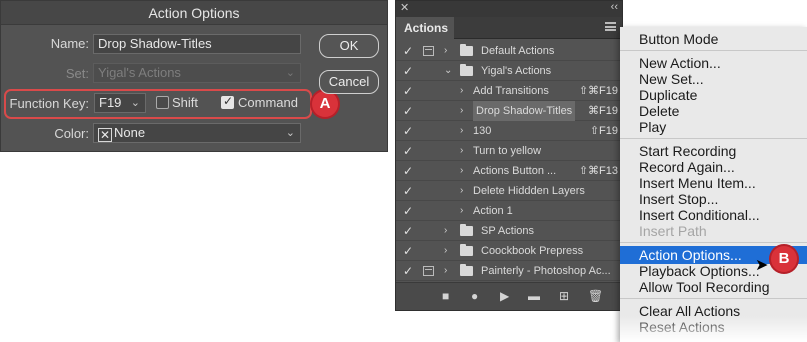  Describe the element at coordinates (595, 296) in the screenshot. I see `delete-icon: 🗑` at that location.